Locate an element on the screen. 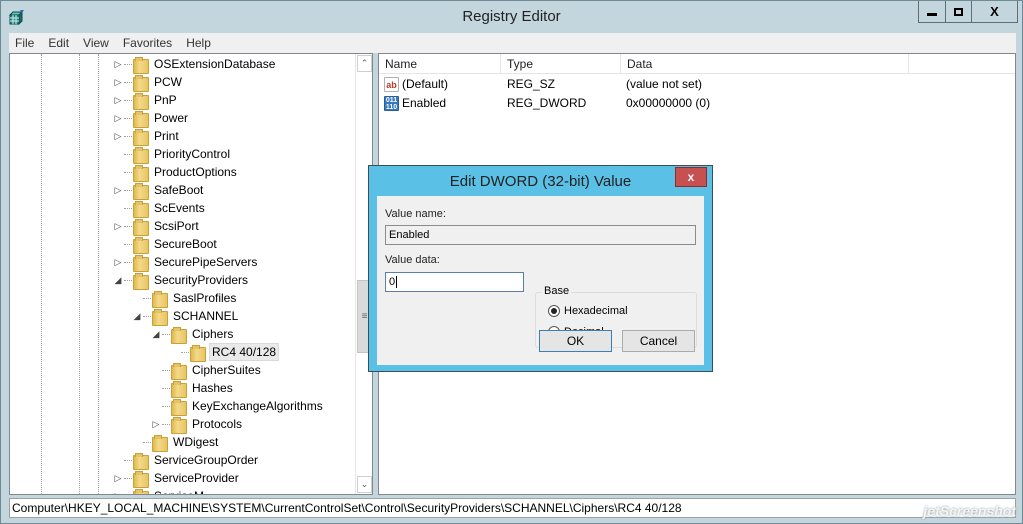 Image resolution: width=1023 pixels, height=524 pixels. tree-item-label: Print is located at coordinates (166, 136).